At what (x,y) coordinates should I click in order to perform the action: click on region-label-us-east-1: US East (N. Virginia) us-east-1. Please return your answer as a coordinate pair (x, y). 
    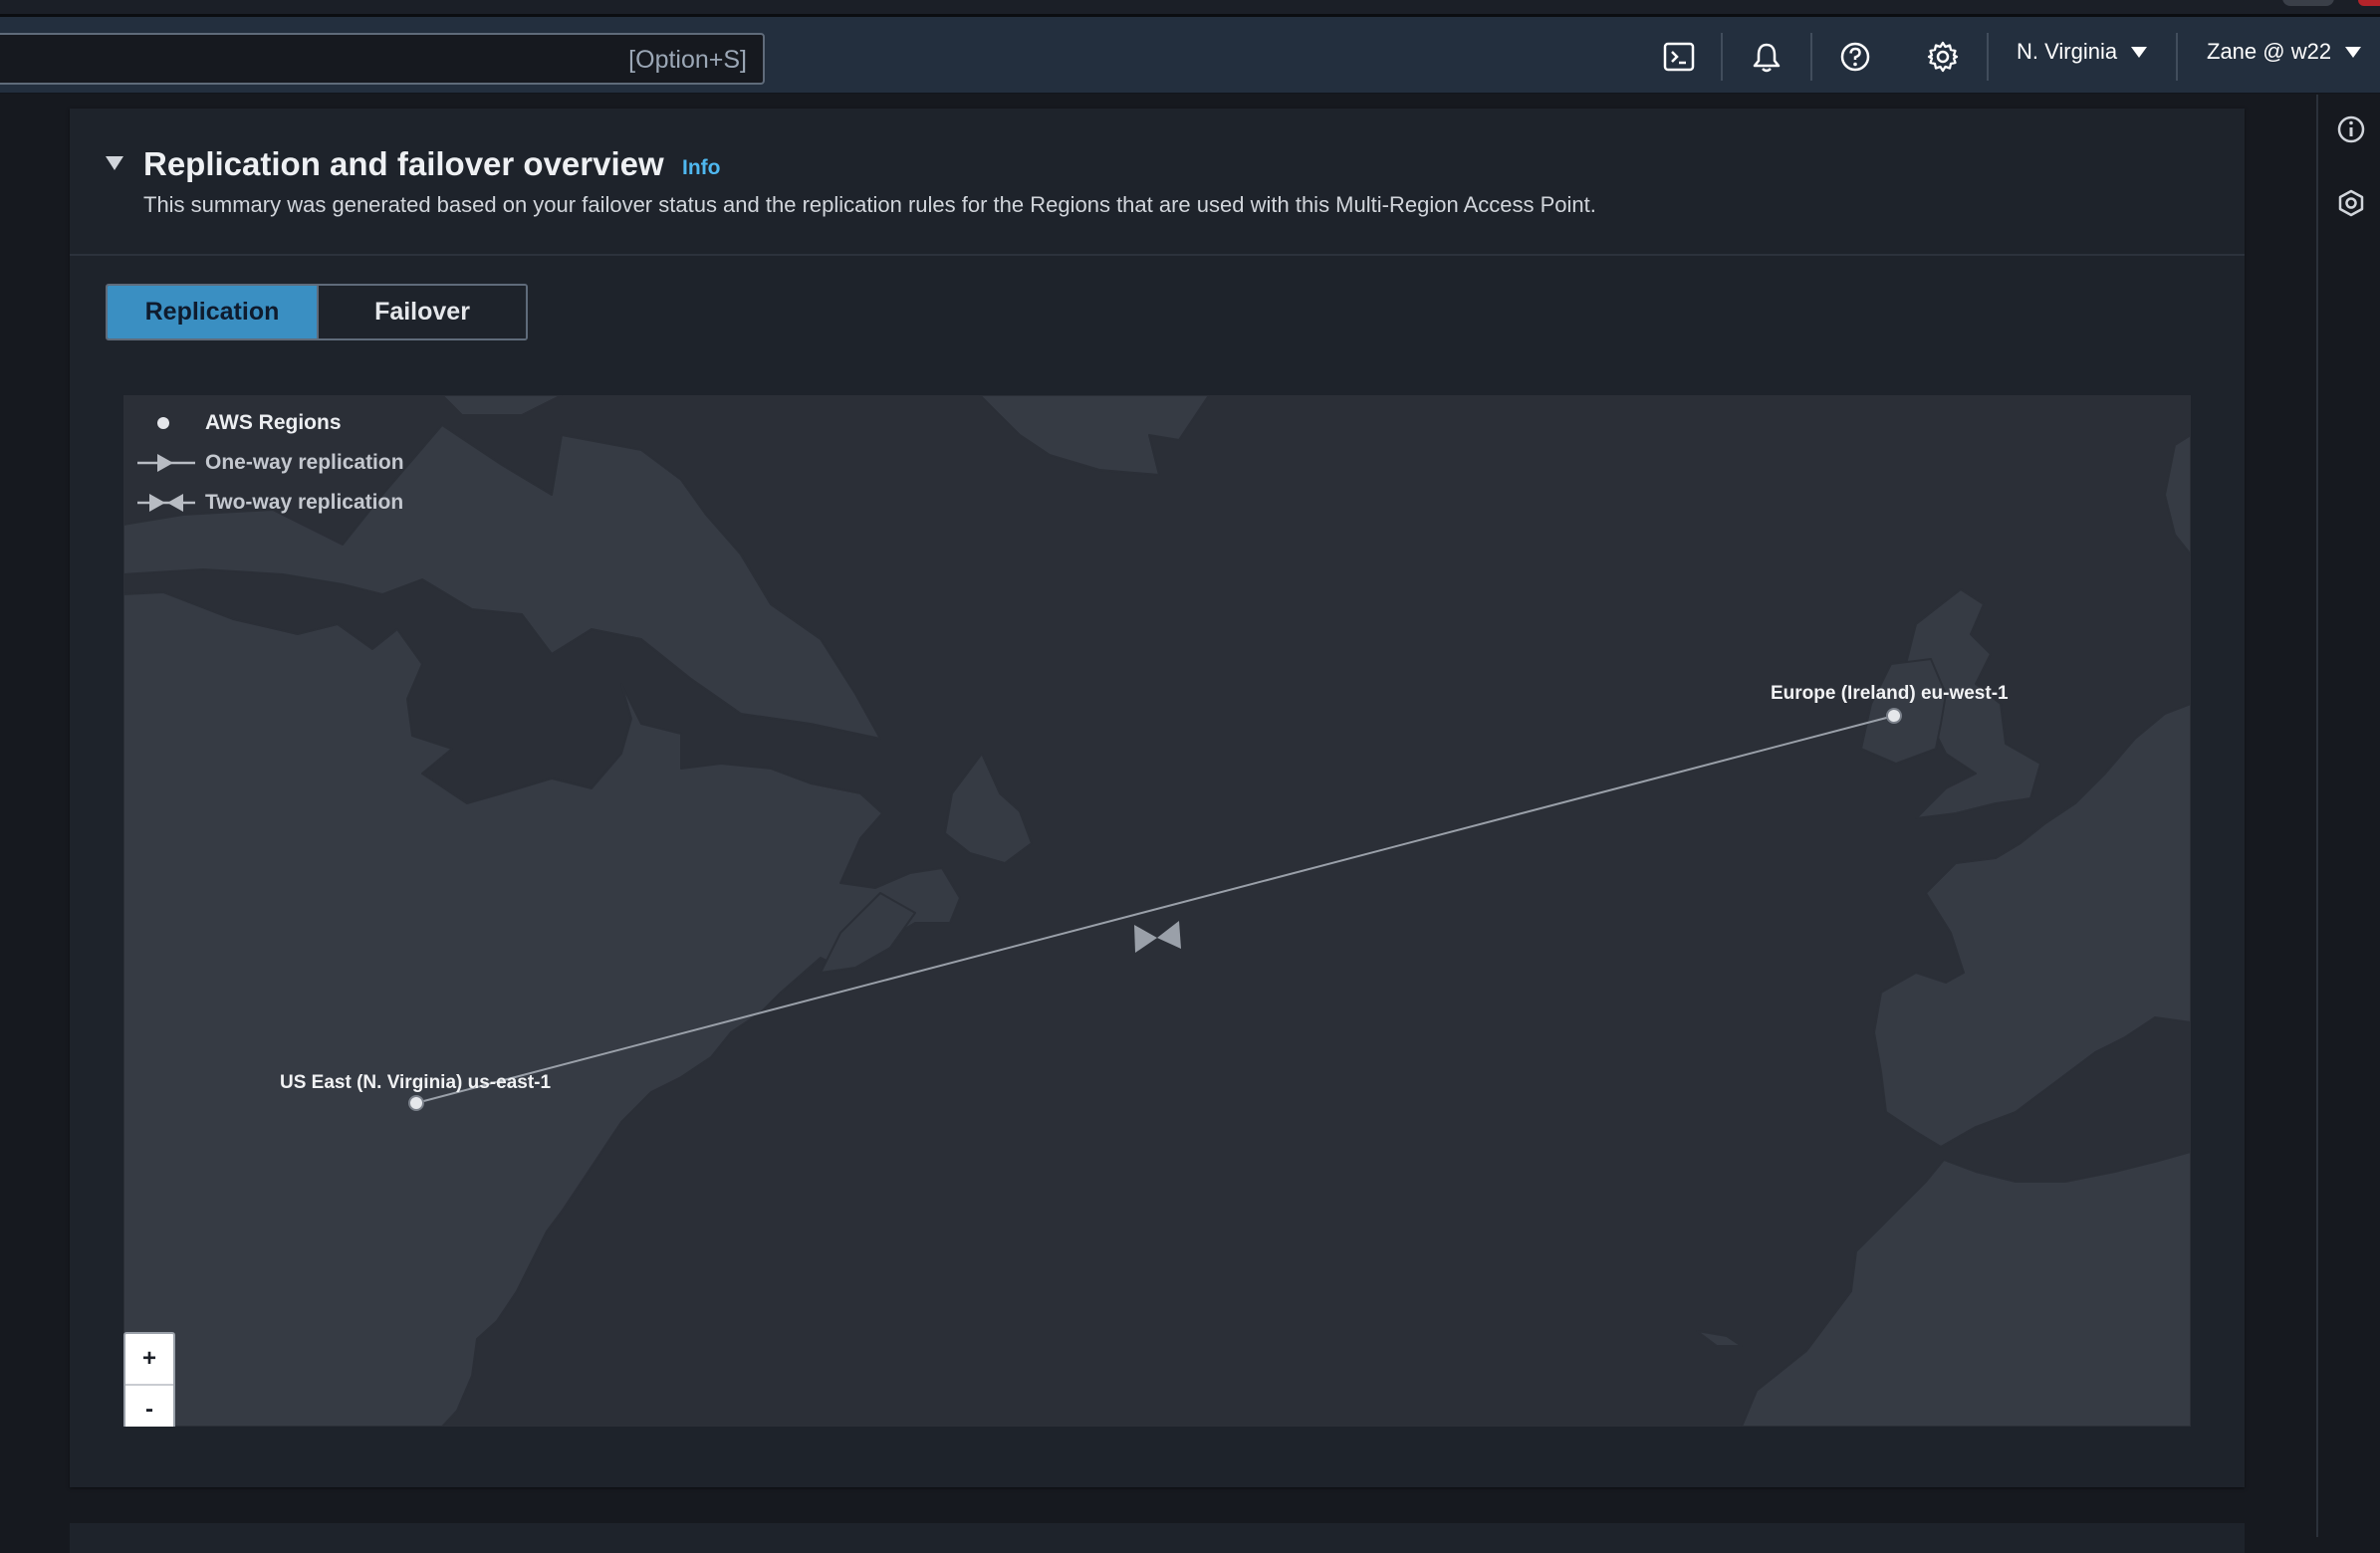
    Looking at the image, I should click on (416, 1083).